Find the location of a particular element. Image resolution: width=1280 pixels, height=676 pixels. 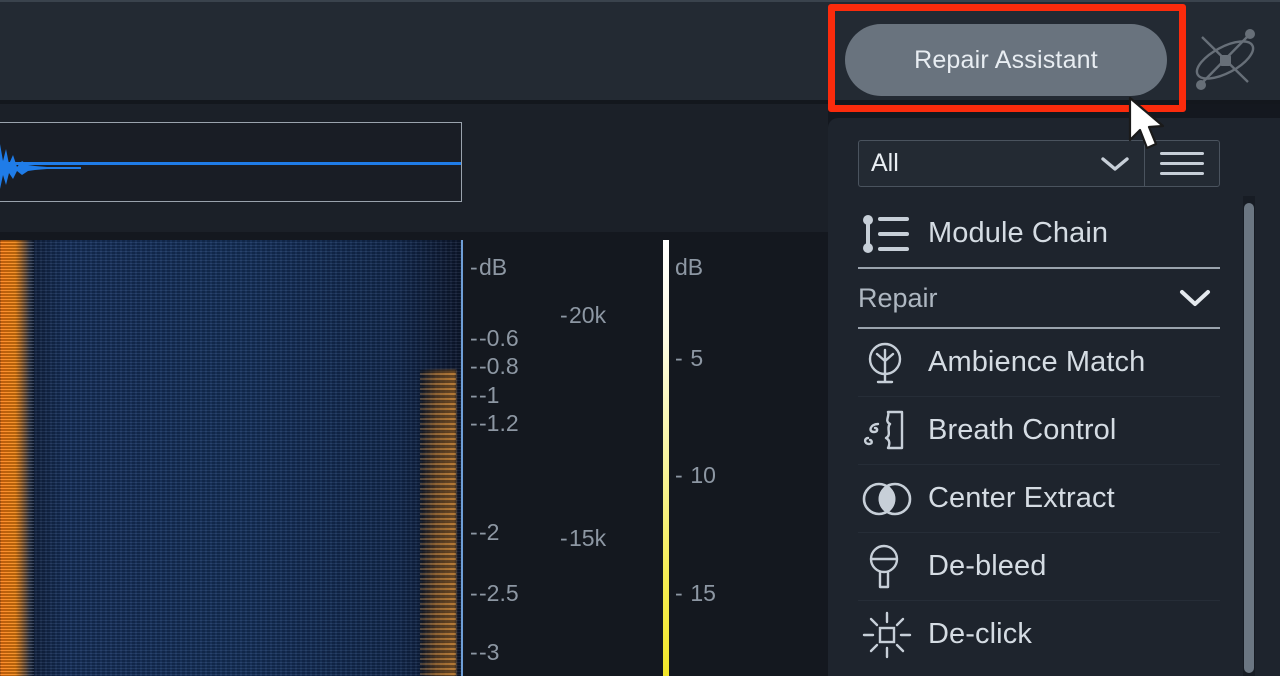

module-filter-value: All is located at coordinates (885, 163).